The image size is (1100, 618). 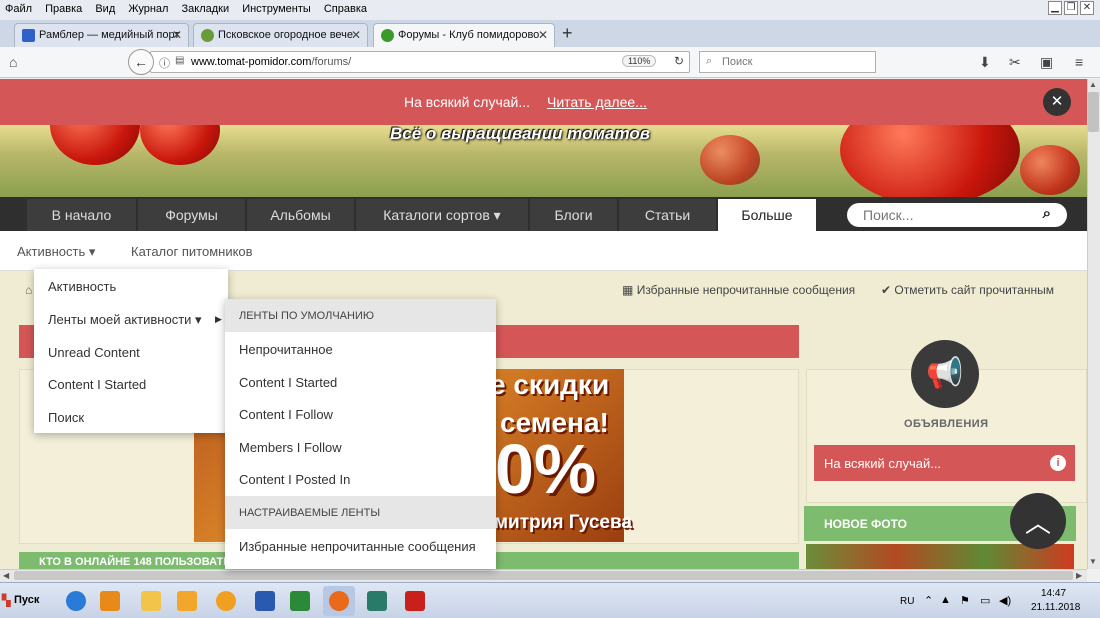 What do you see at coordinates (567, 33) in the screenshot?
I see `new-tab-icon: +` at bounding box center [567, 33].